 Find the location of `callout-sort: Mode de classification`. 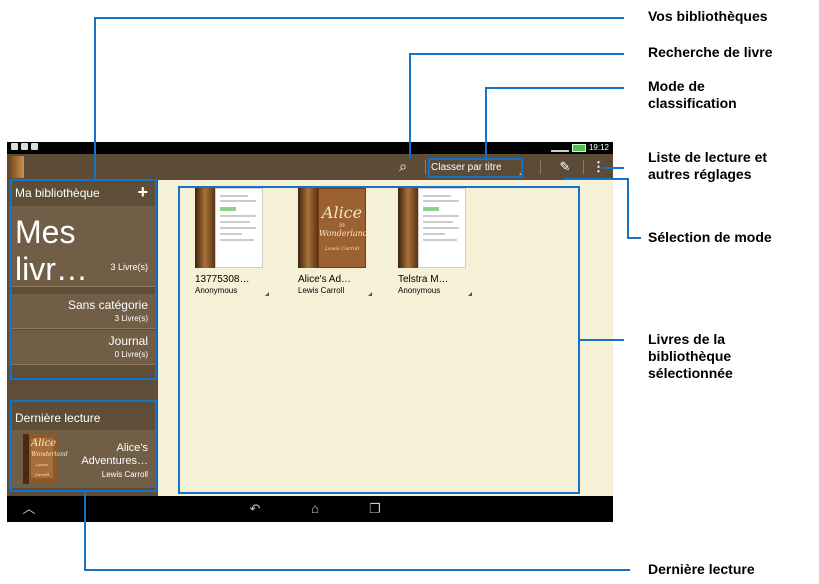

callout-sort: Mode de classification is located at coordinates (692, 95).